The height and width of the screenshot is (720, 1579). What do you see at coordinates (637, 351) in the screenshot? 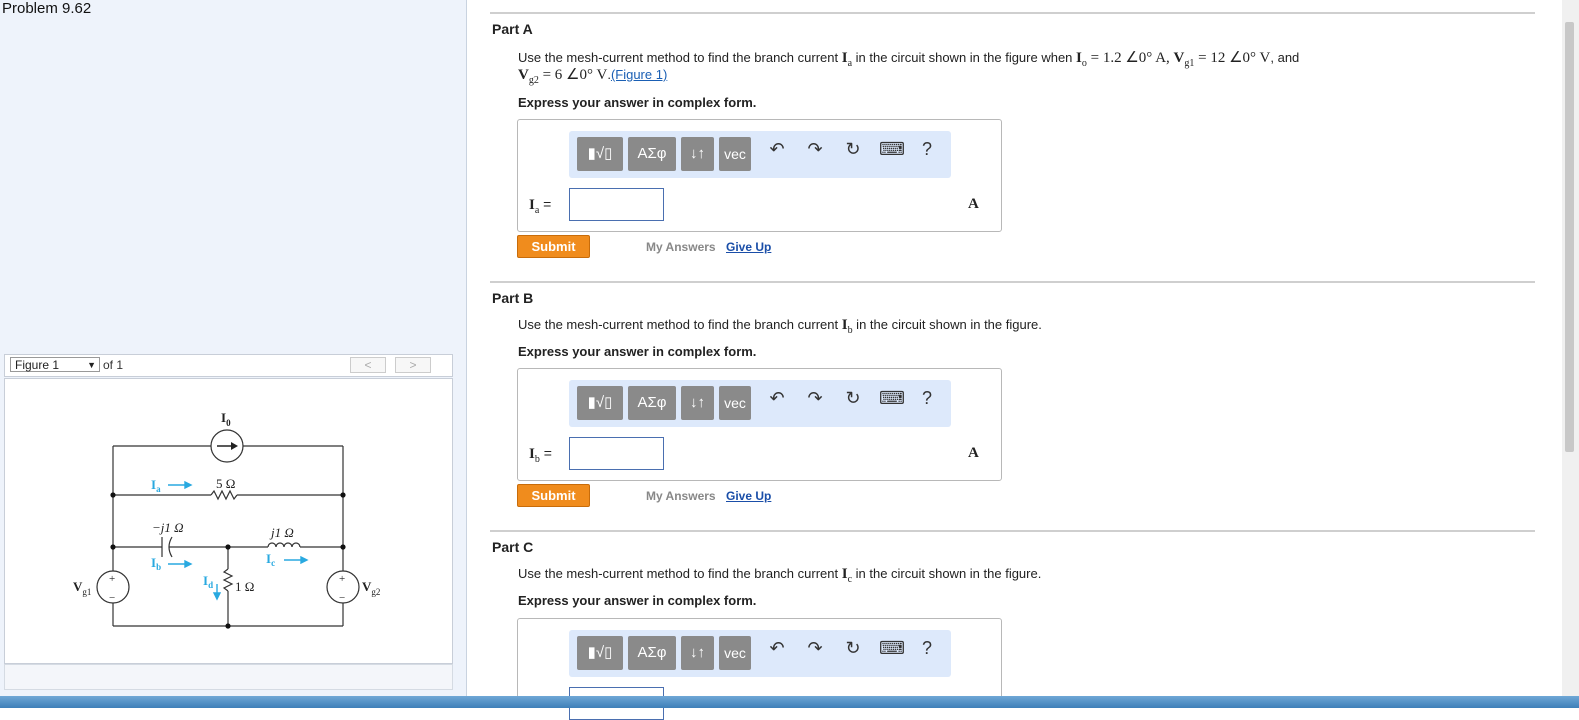
I see `part-b-instructions: Express your answer in complex form.` at bounding box center [637, 351].